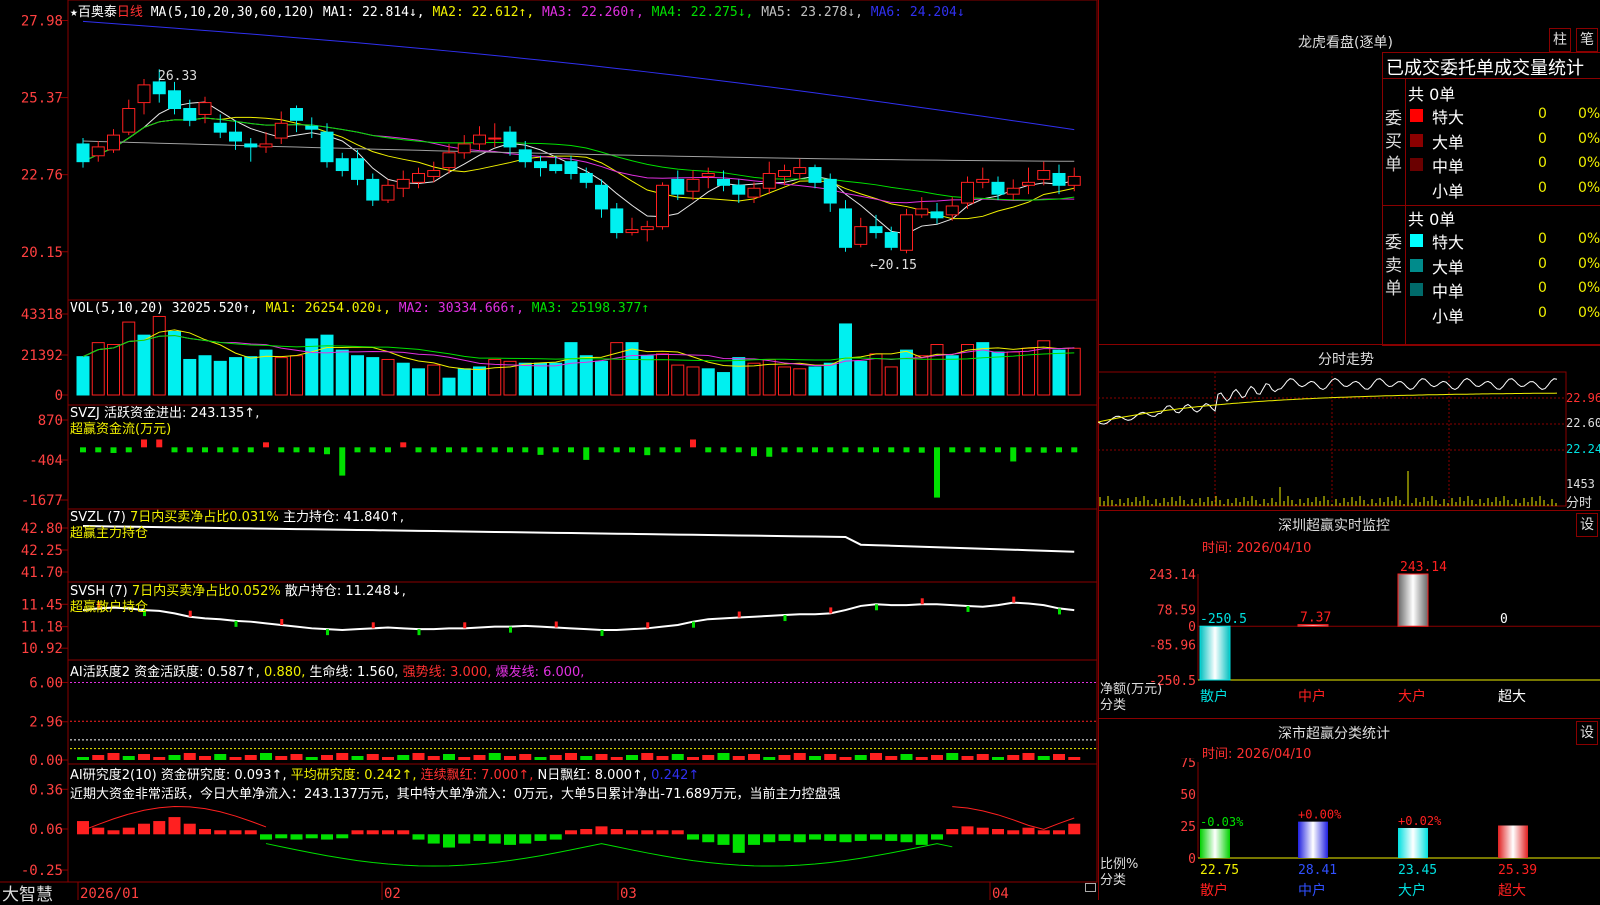 This screenshot has width=1600, height=905. I want to click on ma1-value: MA1: 22.814↓,, so click(373, 12).